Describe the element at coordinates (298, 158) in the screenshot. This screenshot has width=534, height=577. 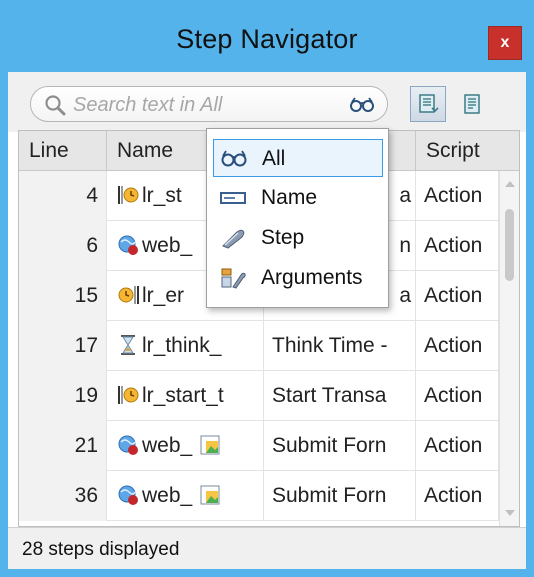
I see `menu-item-all: All` at that location.